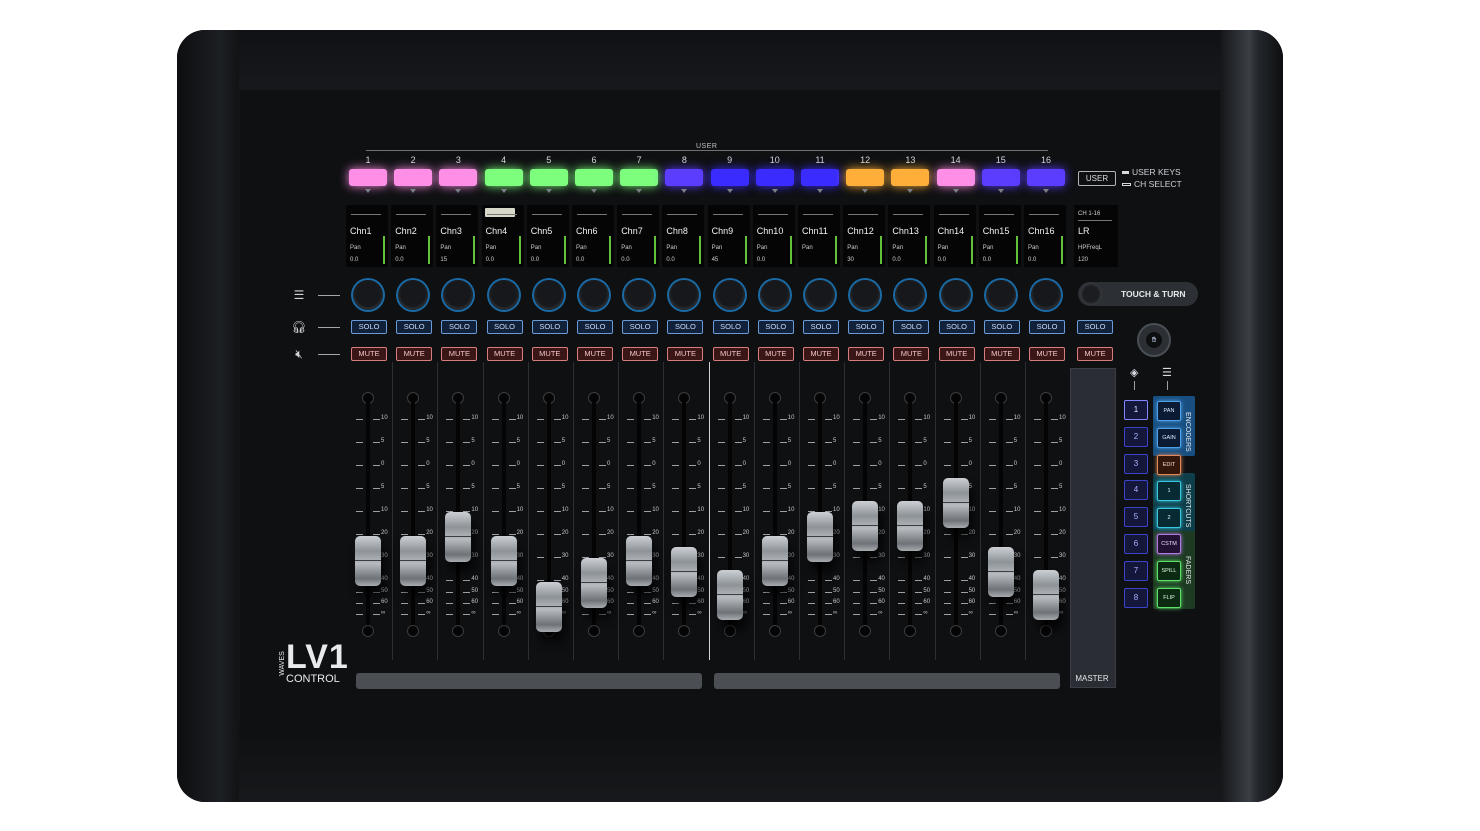  I want to click on shortcut-button: 1, so click(1169, 491).